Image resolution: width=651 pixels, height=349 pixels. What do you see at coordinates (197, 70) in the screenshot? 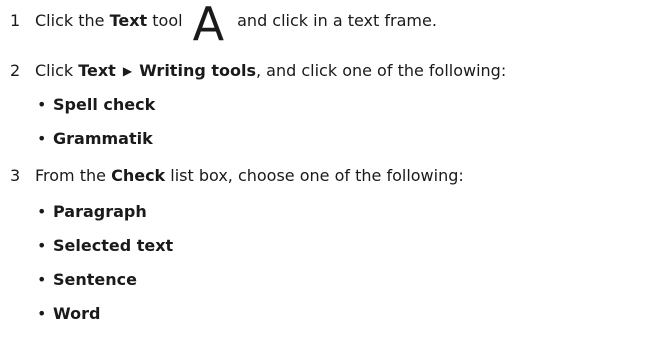
I see `submenu-name-writing-tools: Writing tools` at bounding box center [197, 70].